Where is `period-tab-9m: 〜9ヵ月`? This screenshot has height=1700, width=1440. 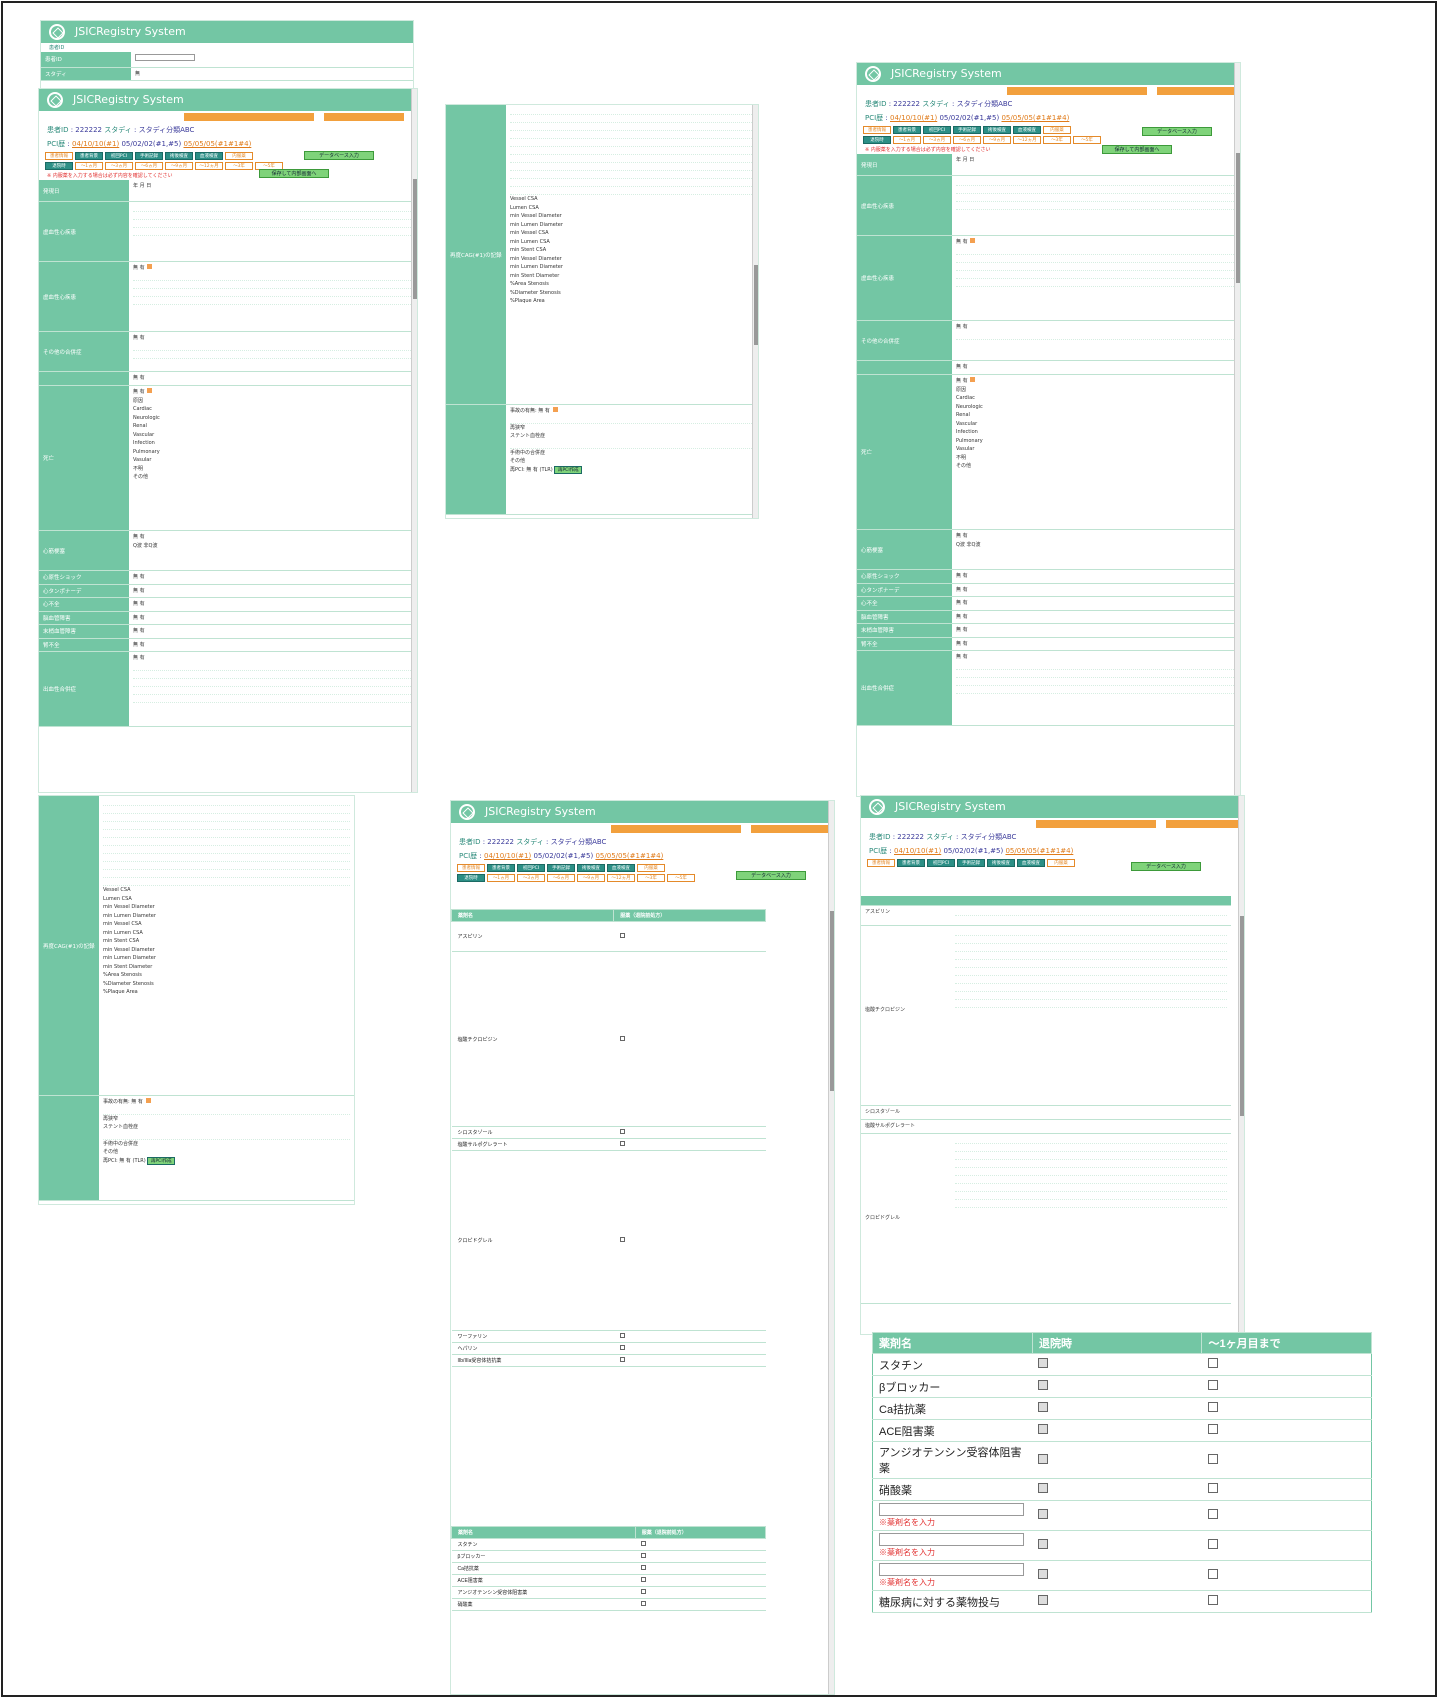
period-tab-9m: 〜9ヵ月 is located at coordinates (997, 140).